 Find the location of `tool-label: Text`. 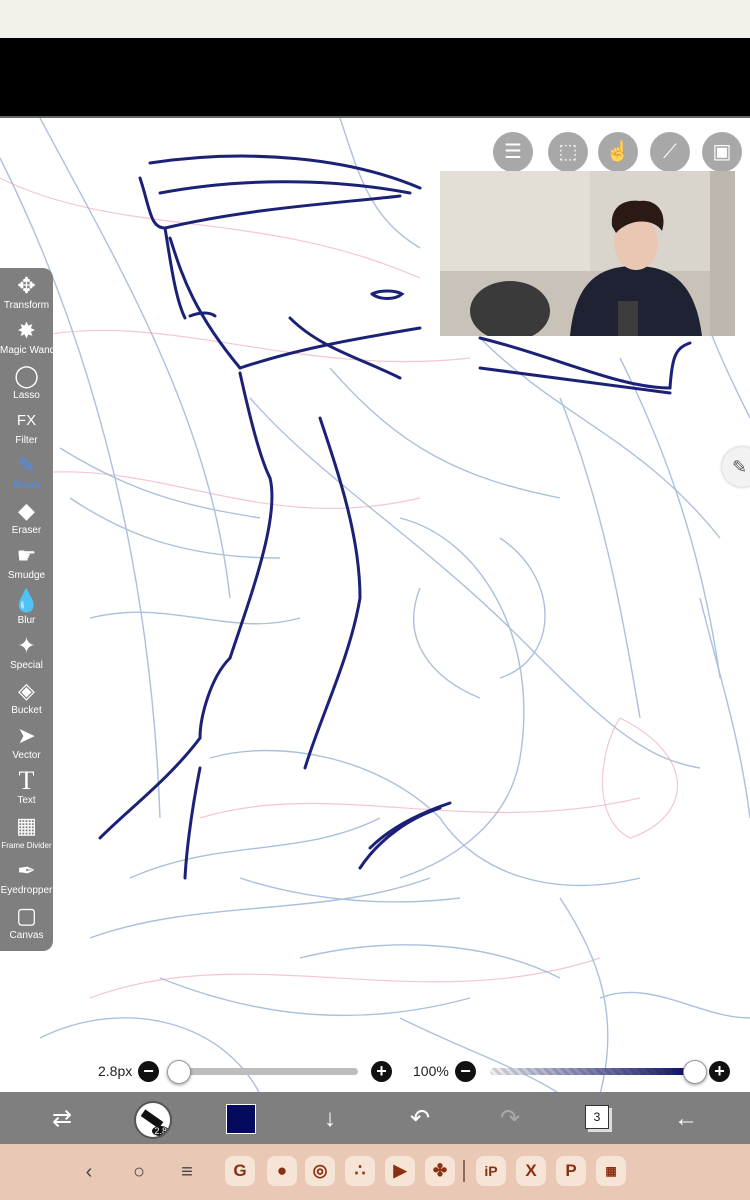

tool-label: Text is located at coordinates (26, 800).